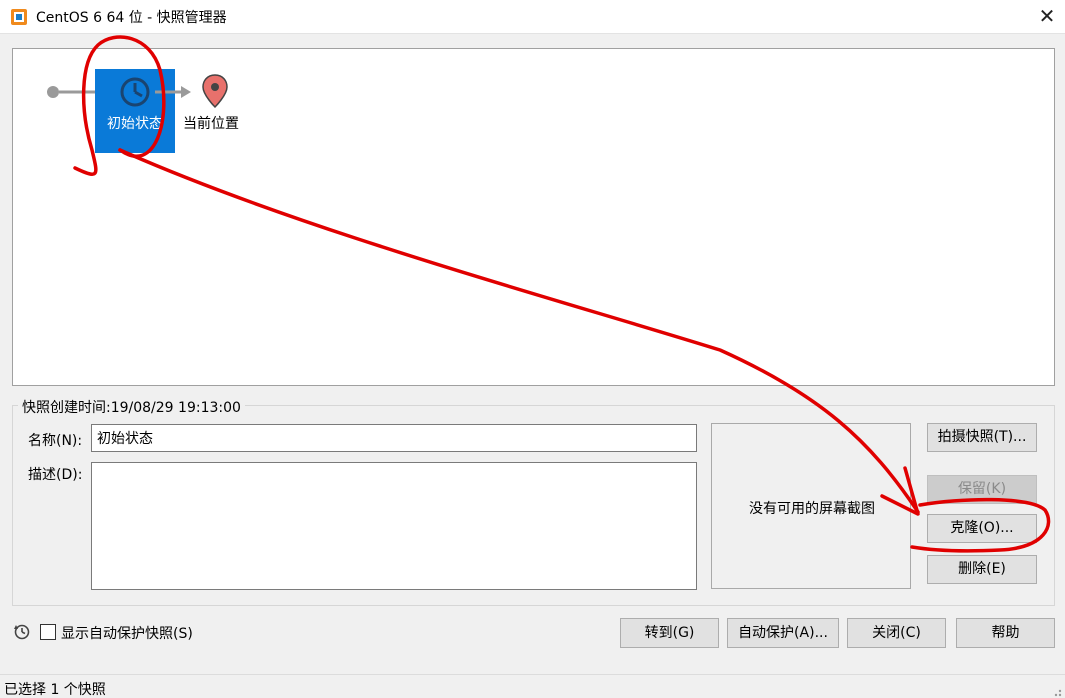 The height and width of the screenshot is (698, 1065). What do you see at coordinates (812, 509) in the screenshot?
I see `no-screenshot-text: 没有可用的屏幕截图` at bounding box center [812, 509].